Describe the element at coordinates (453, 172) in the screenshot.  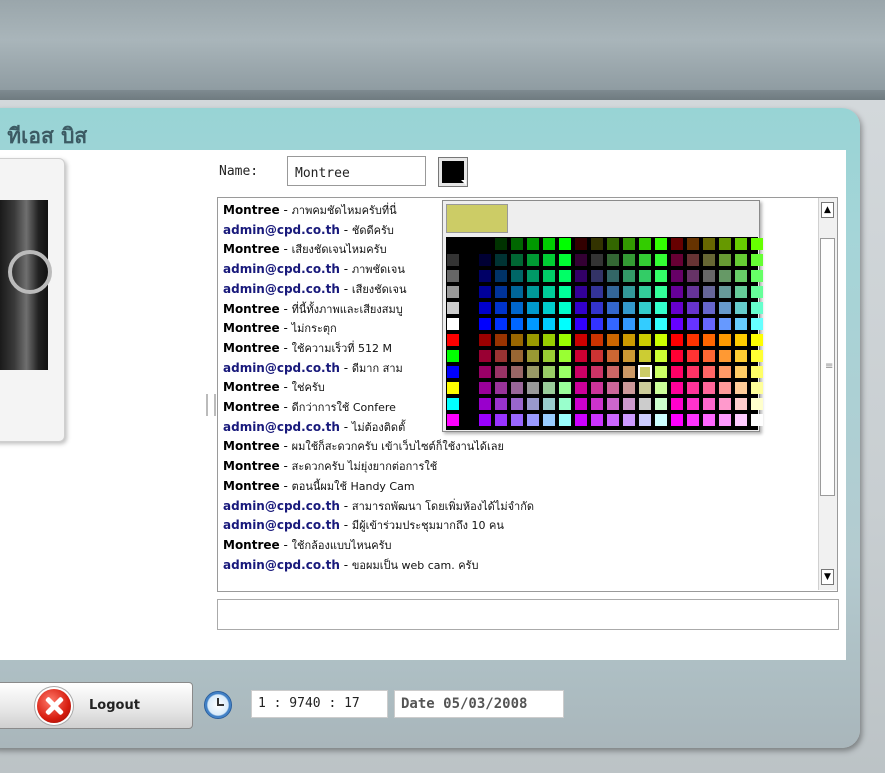
I see `text-color-picker-button` at that location.